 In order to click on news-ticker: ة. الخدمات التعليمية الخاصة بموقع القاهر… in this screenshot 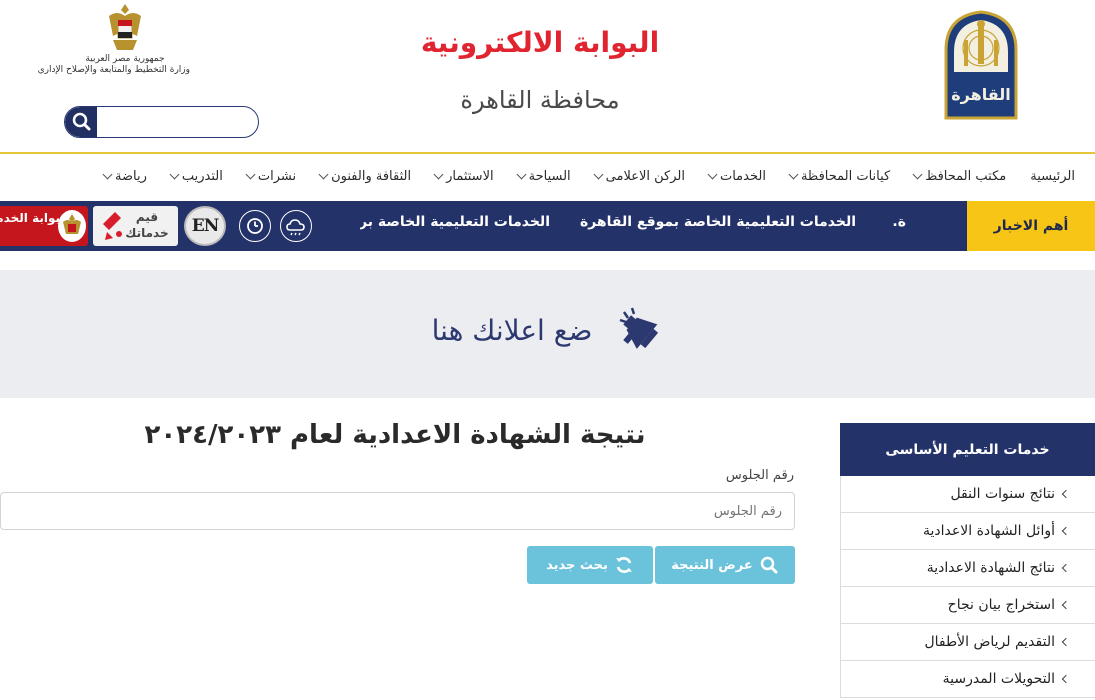, I will do `click(660, 226)`.